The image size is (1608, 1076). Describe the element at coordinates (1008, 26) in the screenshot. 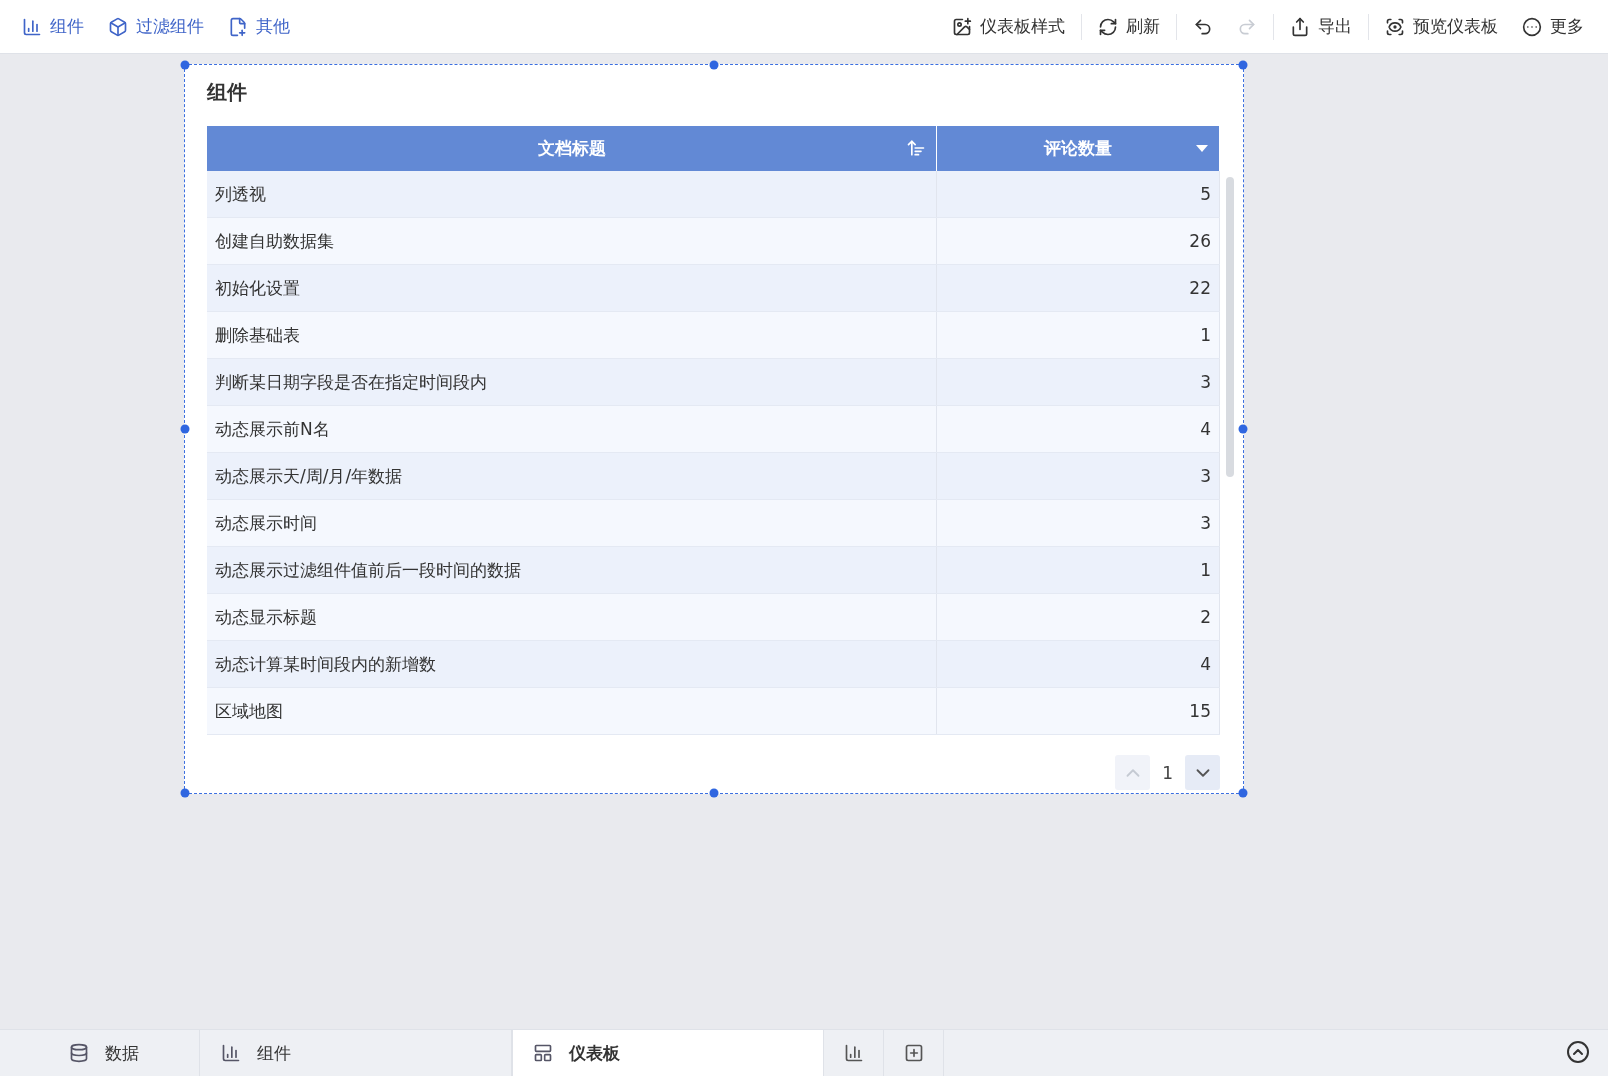

I see `toolbar-button: 仪表板样式` at that location.